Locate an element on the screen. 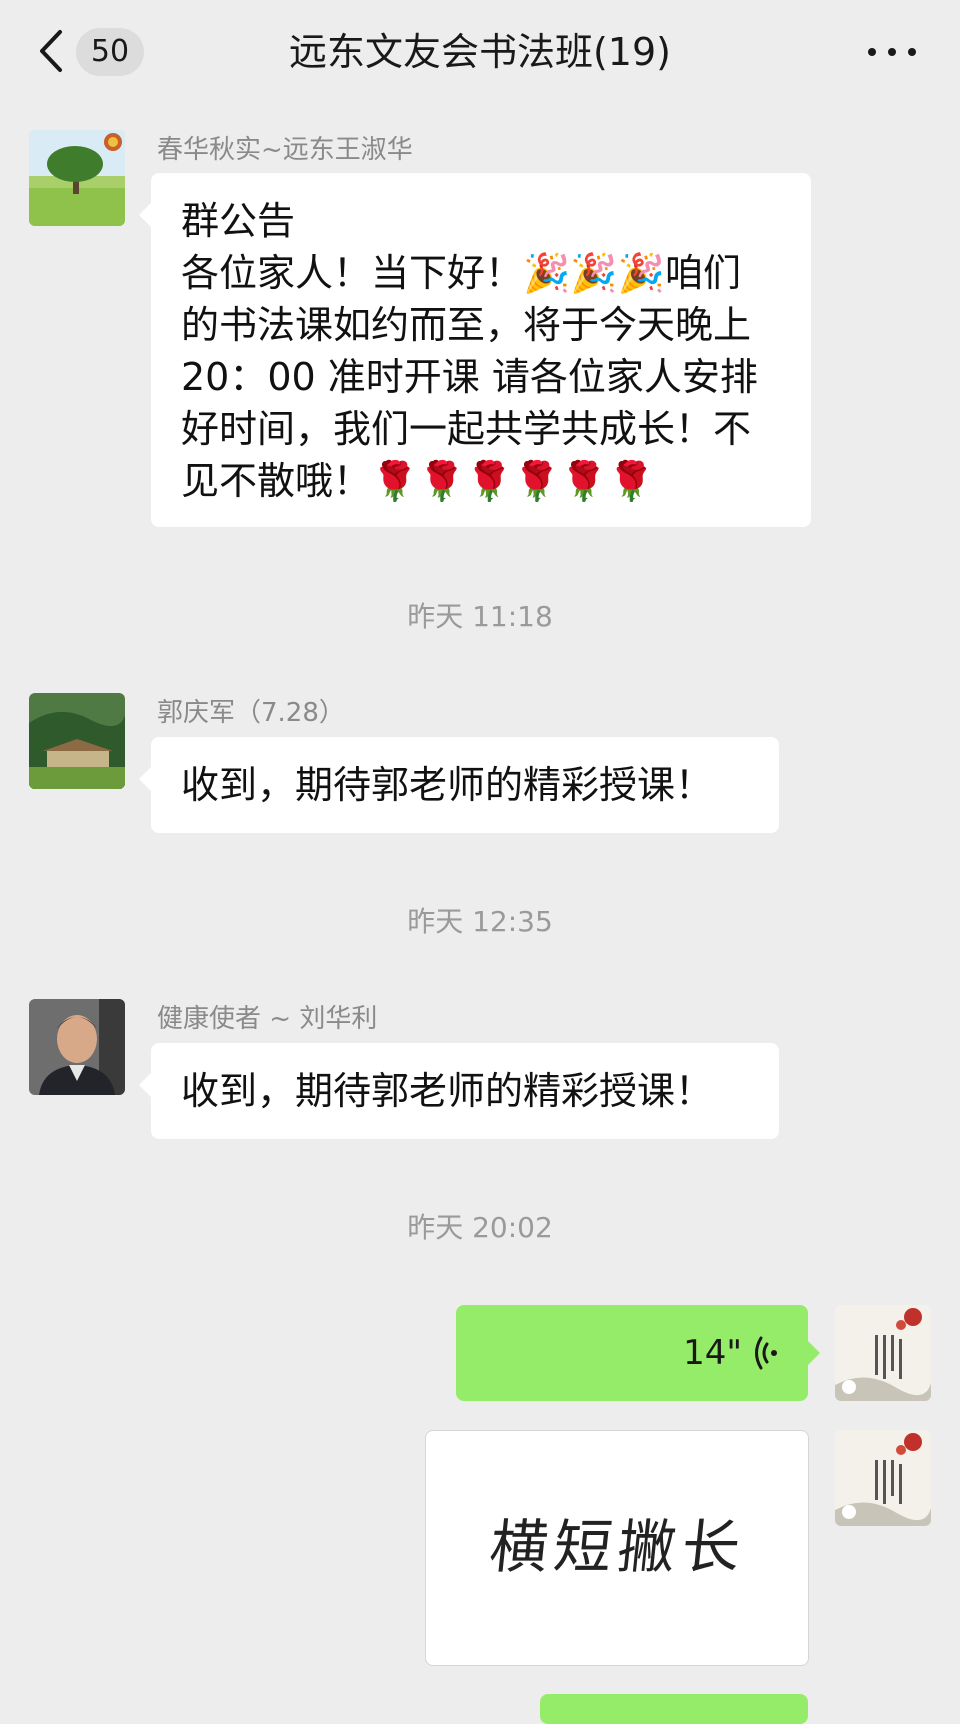  sender-name: 春华秋实~远东王淑华 is located at coordinates (285, 150).